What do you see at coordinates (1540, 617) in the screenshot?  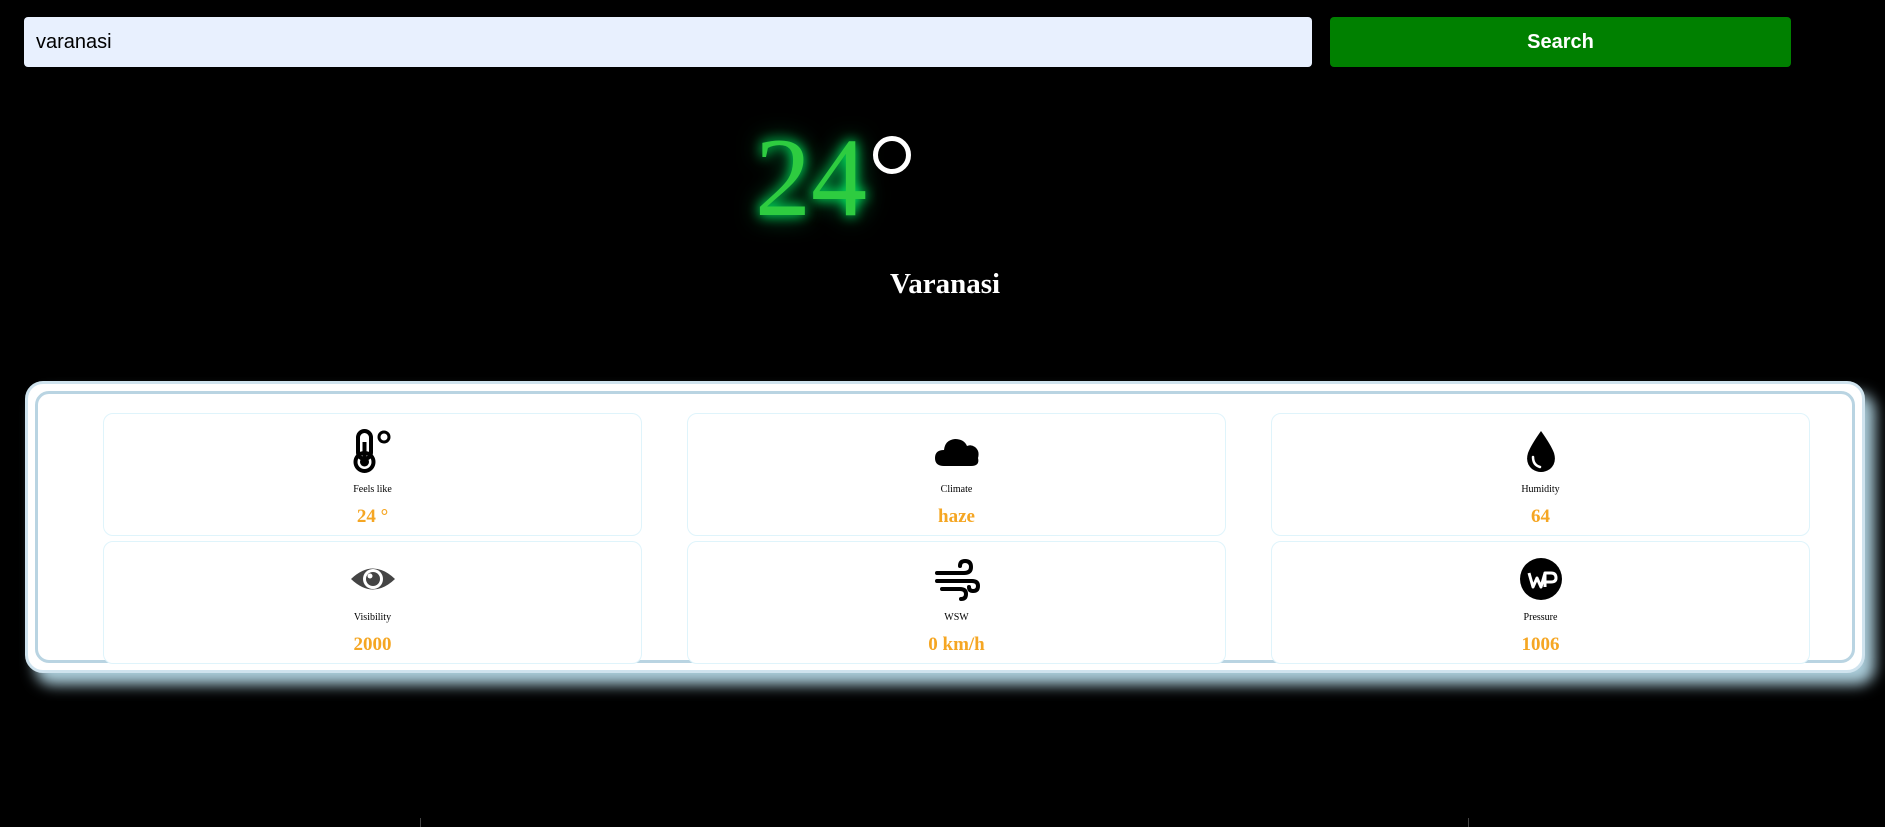 I see `detail-label: Pressure` at bounding box center [1540, 617].